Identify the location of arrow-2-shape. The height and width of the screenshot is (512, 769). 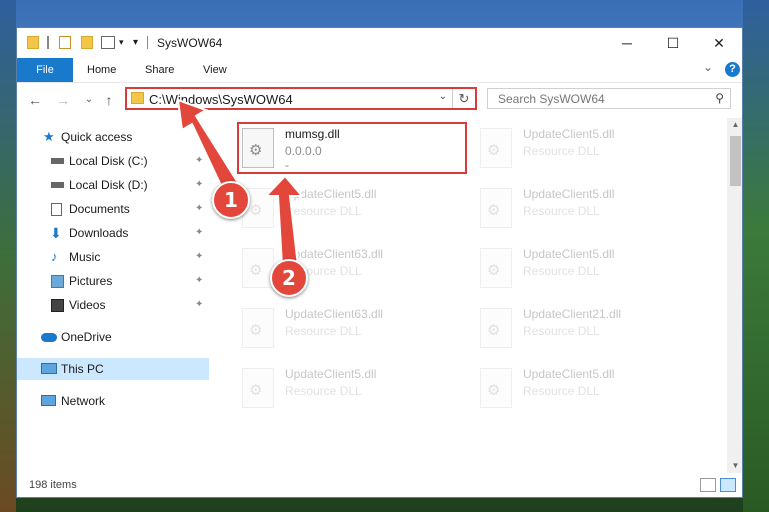
(284, 220).